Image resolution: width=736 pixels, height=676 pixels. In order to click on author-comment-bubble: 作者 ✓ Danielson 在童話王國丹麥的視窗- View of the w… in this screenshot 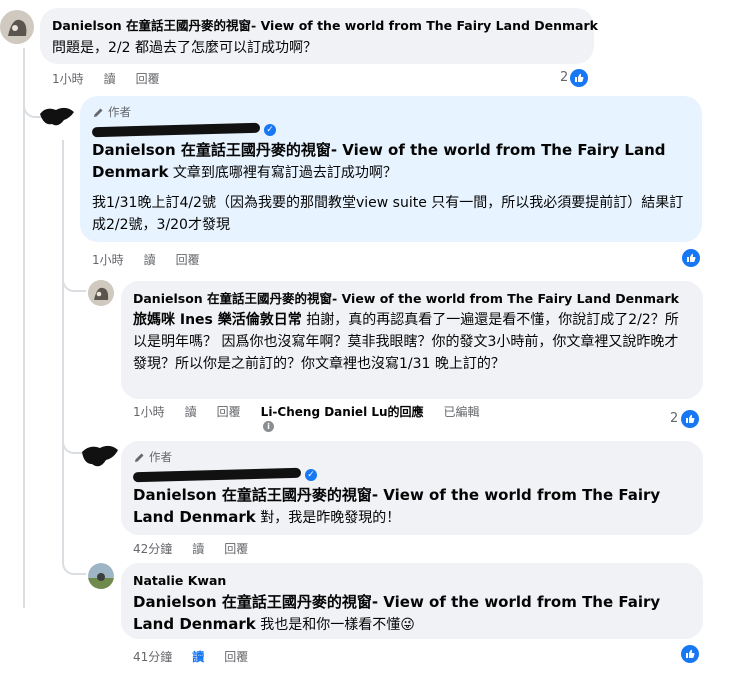, I will do `click(412, 488)`.